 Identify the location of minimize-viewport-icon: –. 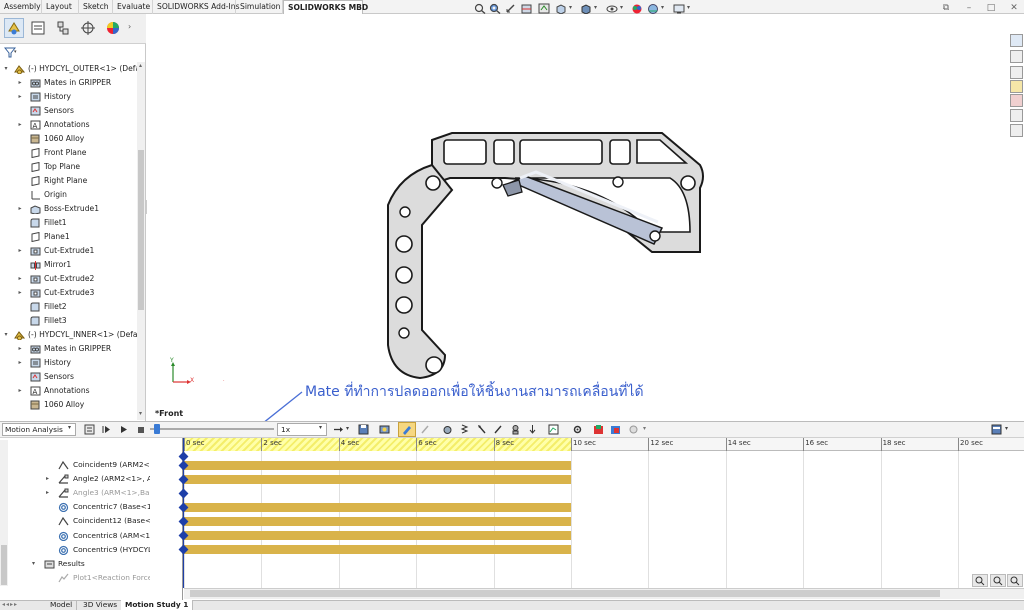
(969, 8).